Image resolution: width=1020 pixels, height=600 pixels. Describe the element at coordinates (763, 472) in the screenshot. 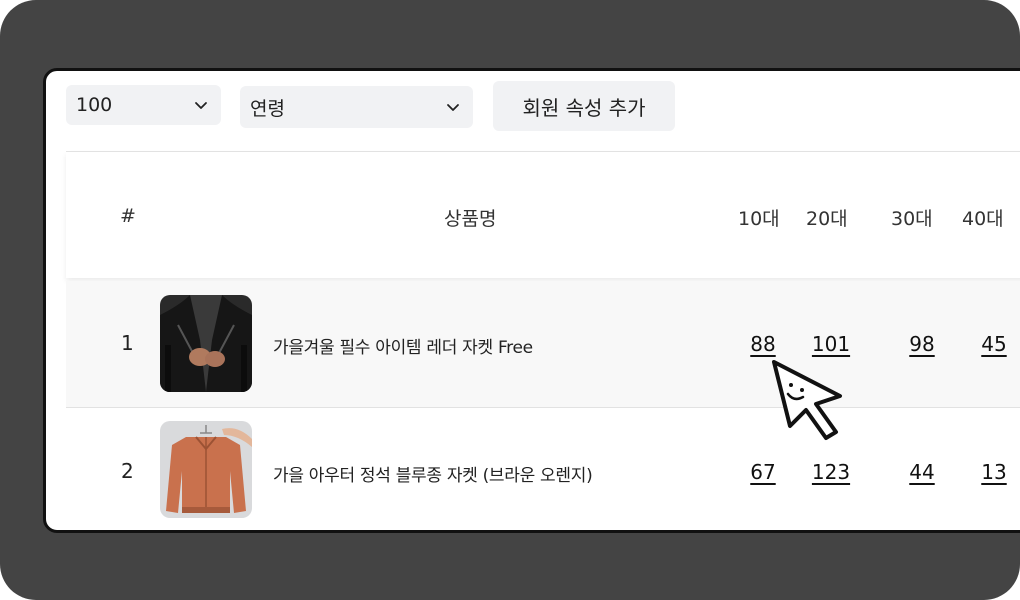

I see `age-10-count: 67` at that location.